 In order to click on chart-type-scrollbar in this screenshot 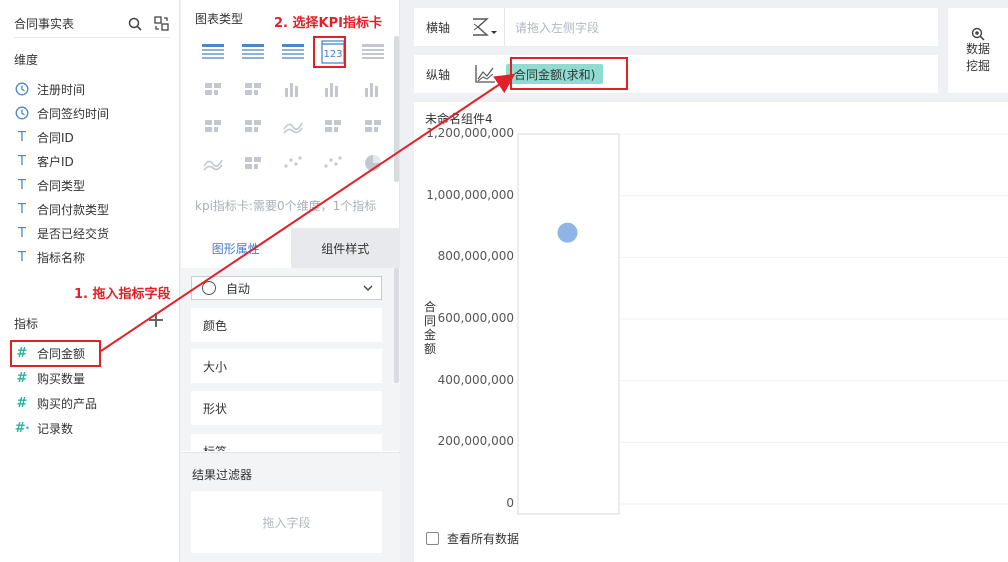, I will do `click(396, 109)`.